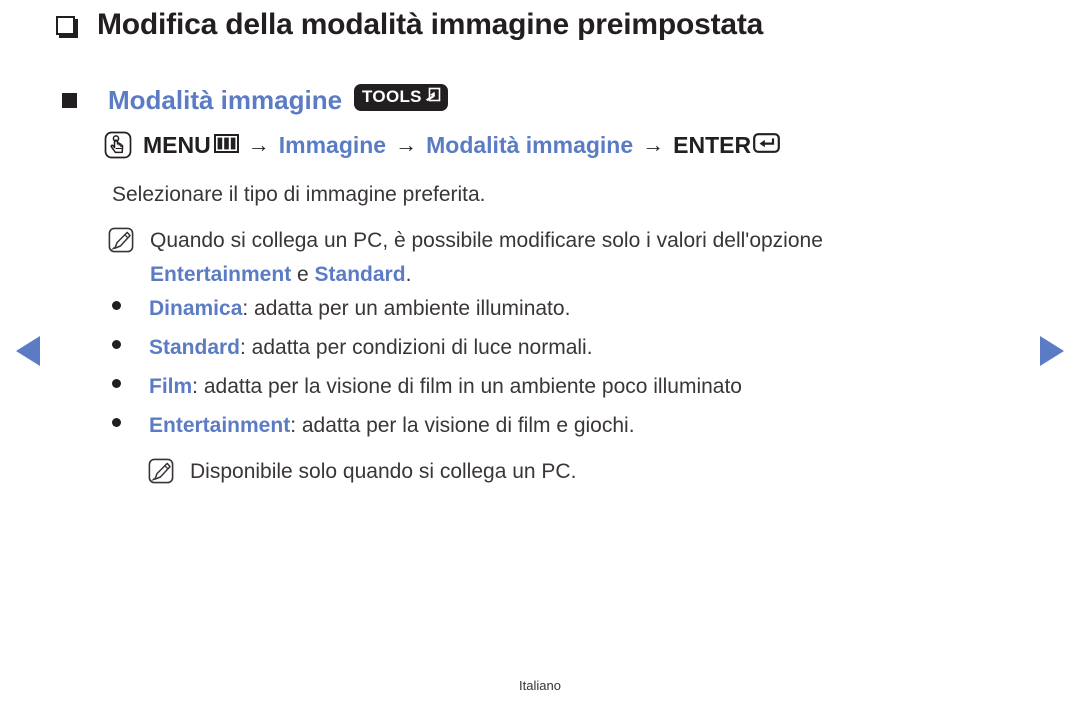 Image resolution: width=1080 pixels, height=705 pixels. What do you see at coordinates (221, 274) in the screenshot?
I see `note-1-keyword-1: Entertainment` at bounding box center [221, 274].